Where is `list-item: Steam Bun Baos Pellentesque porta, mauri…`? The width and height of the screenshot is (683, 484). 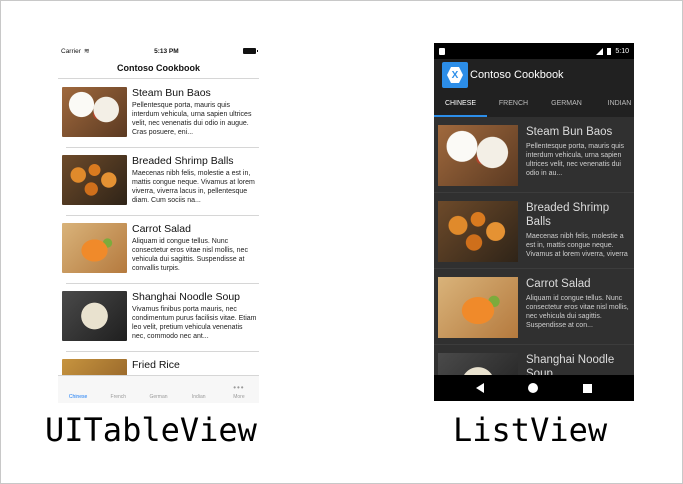 list-item: Steam Bun Baos Pellentesque porta, mauri… is located at coordinates (534, 155).